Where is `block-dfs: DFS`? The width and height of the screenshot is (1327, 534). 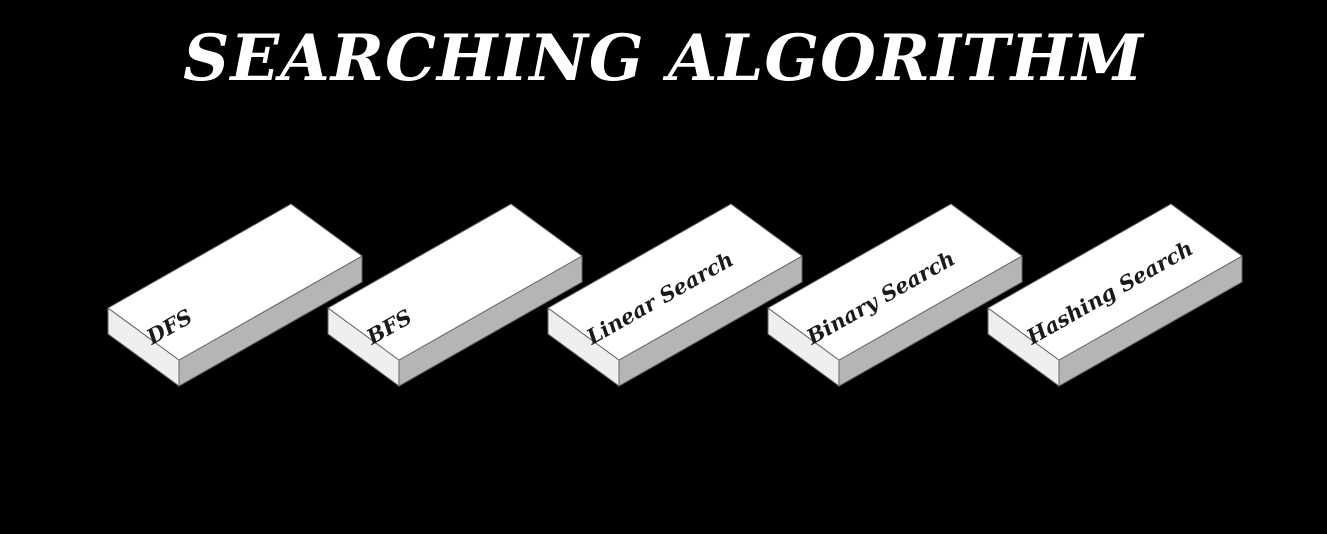
block-dfs: DFS is located at coordinates (235, 295).